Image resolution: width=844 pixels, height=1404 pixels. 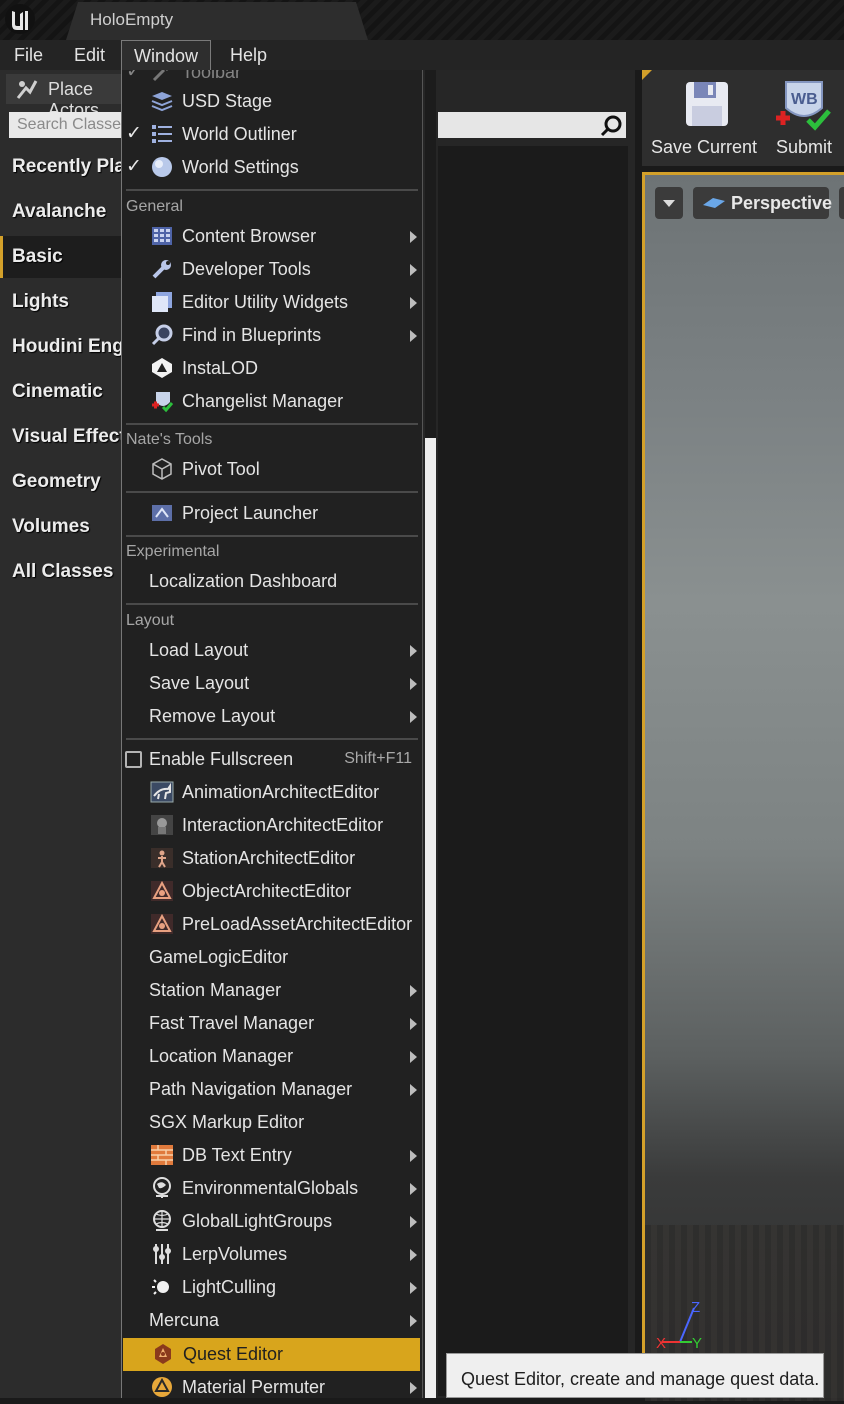 What do you see at coordinates (272, 716) in the screenshot?
I see `menu-item-remove-layout: Remove Layout` at bounding box center [272, 716].